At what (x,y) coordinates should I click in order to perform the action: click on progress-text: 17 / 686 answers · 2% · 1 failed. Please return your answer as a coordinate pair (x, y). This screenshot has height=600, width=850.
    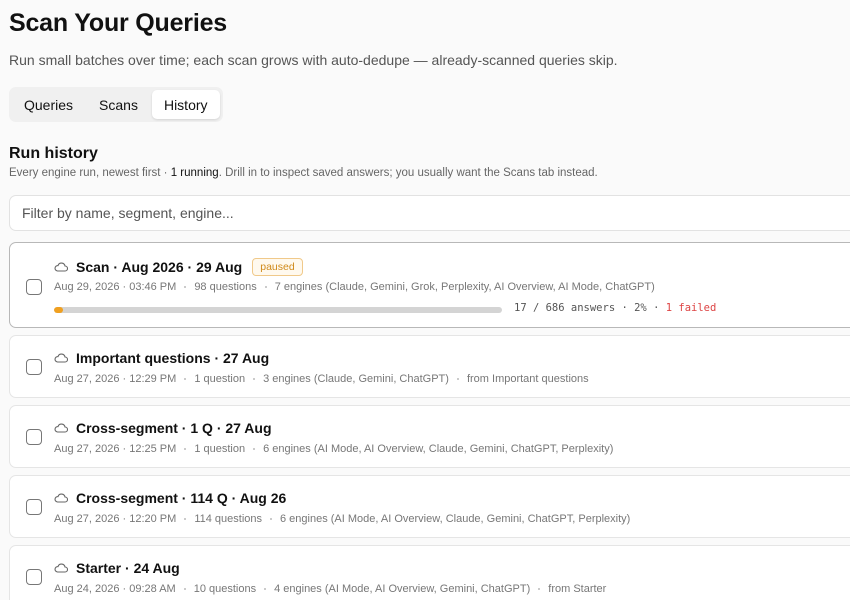
    Looking at the image, I should click on (615, 308).